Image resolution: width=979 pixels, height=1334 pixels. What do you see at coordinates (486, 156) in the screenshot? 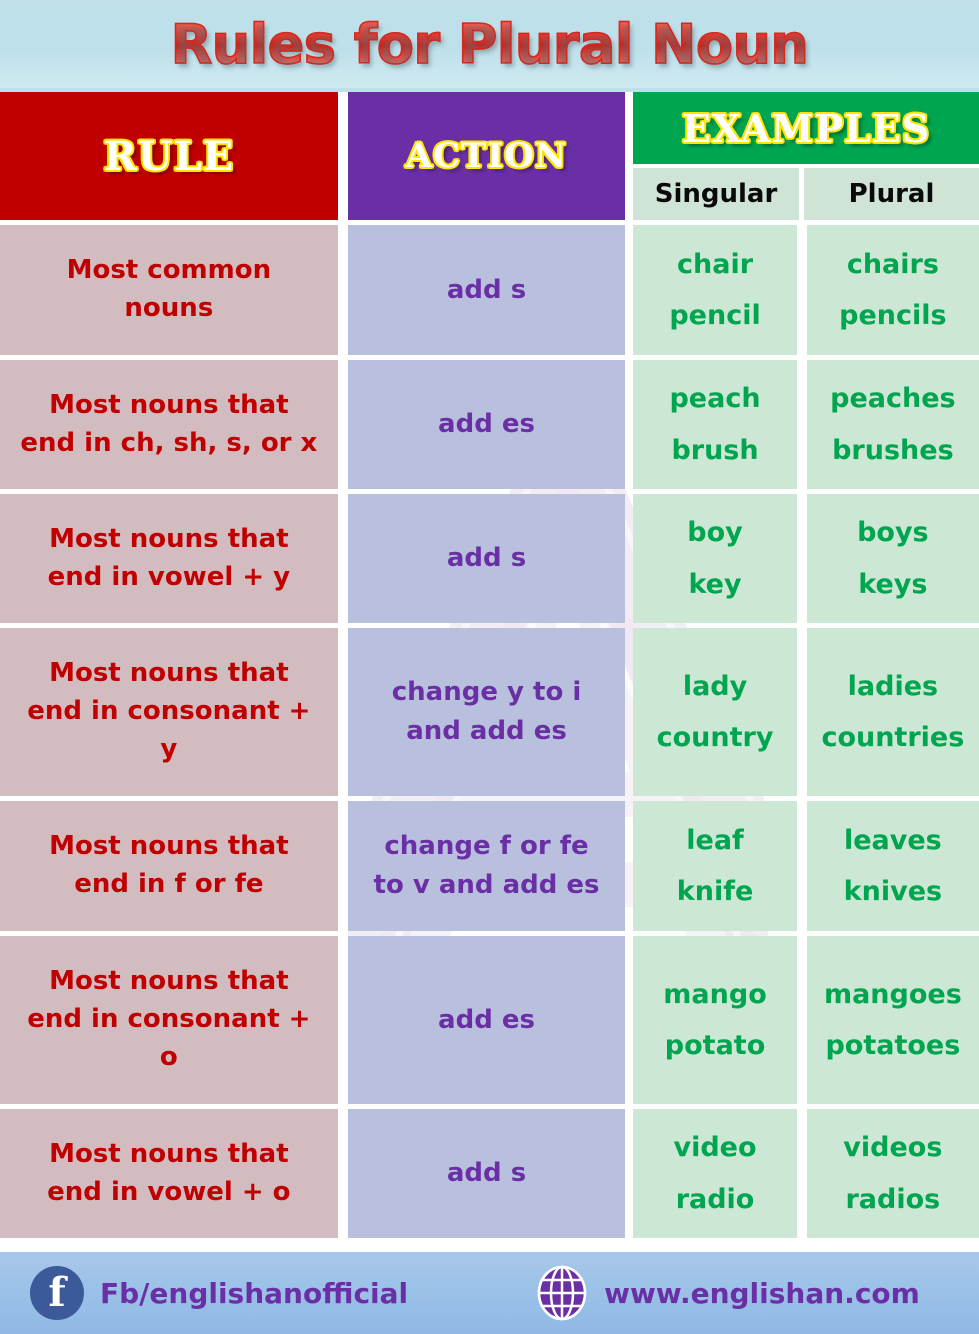
I see `header-action-label: ACTION` at bounding box center [486, 156].